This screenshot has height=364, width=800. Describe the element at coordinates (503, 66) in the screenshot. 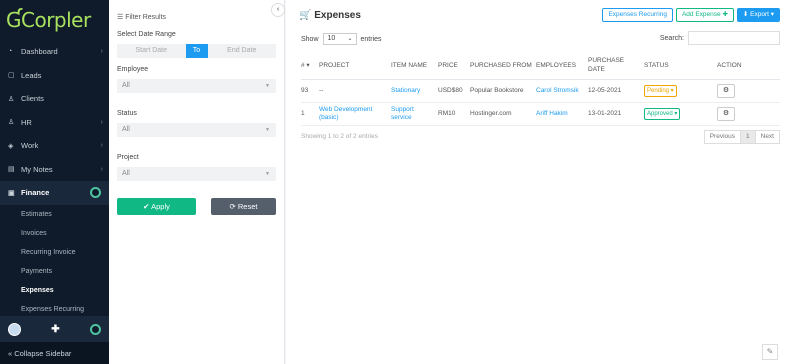

I see `column-header: PURCHASED FROM` at that location.